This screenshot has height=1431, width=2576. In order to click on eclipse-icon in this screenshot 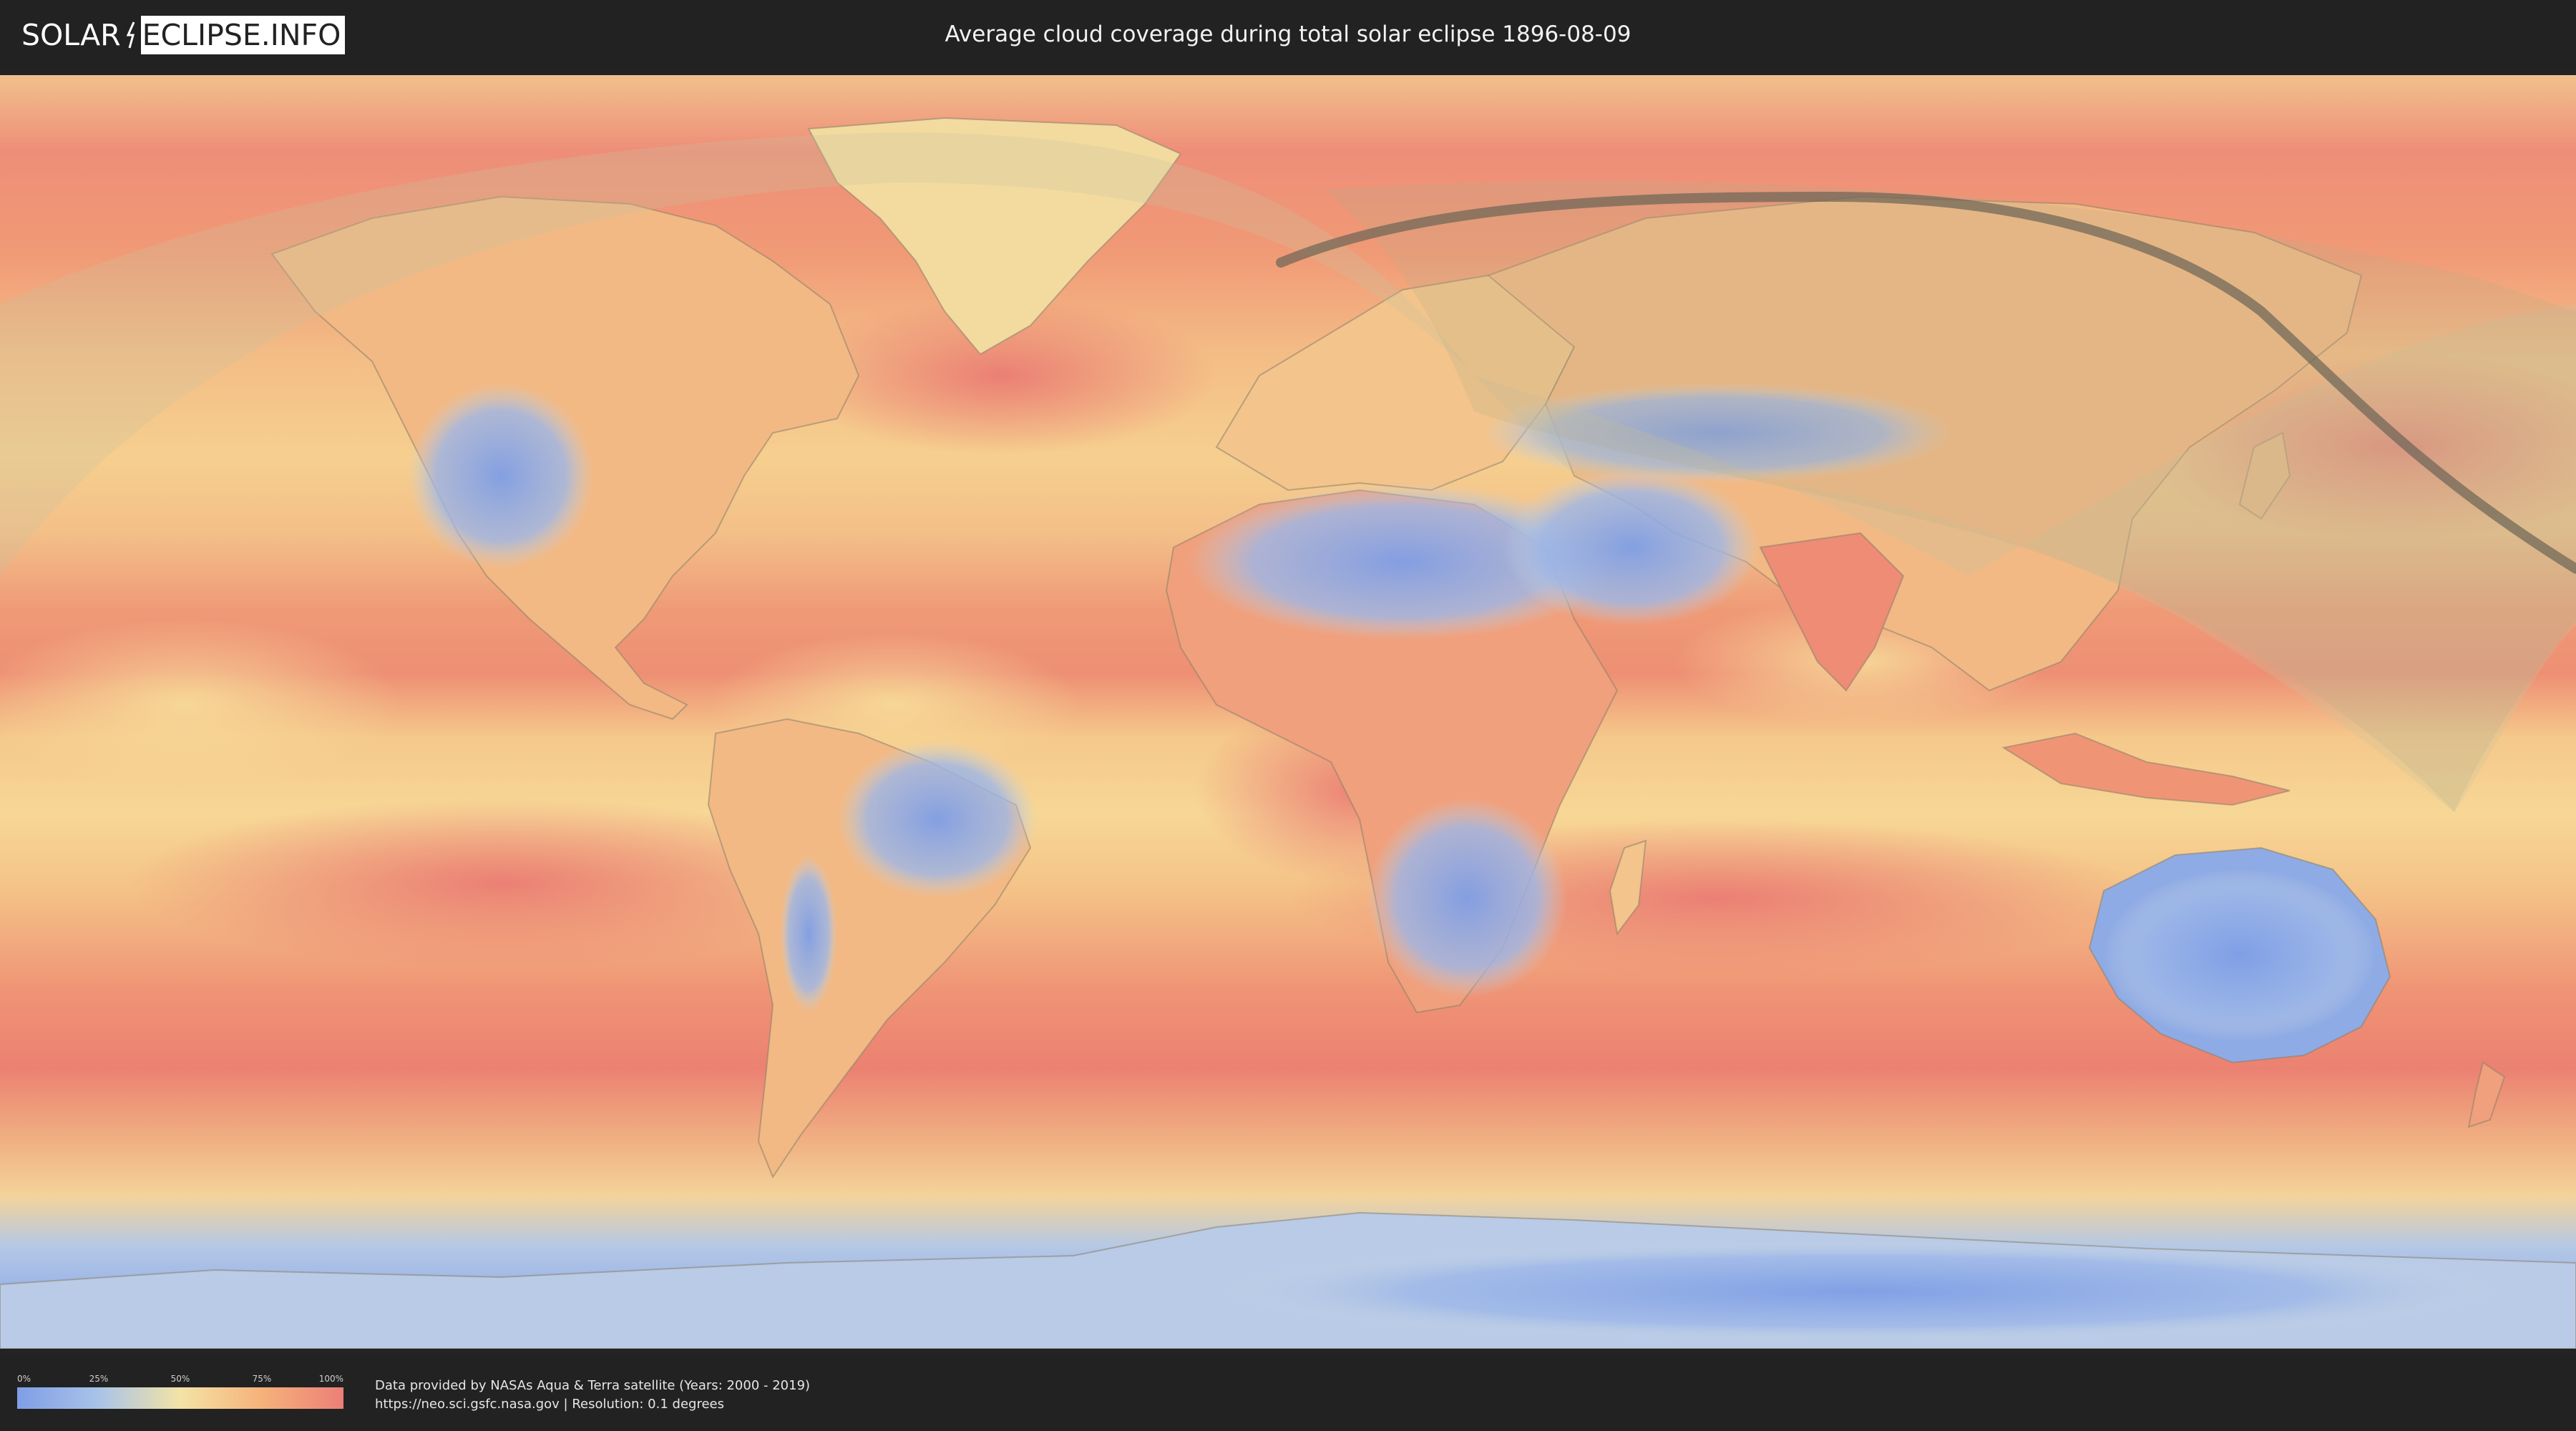, I will do `click(131, 35)`.